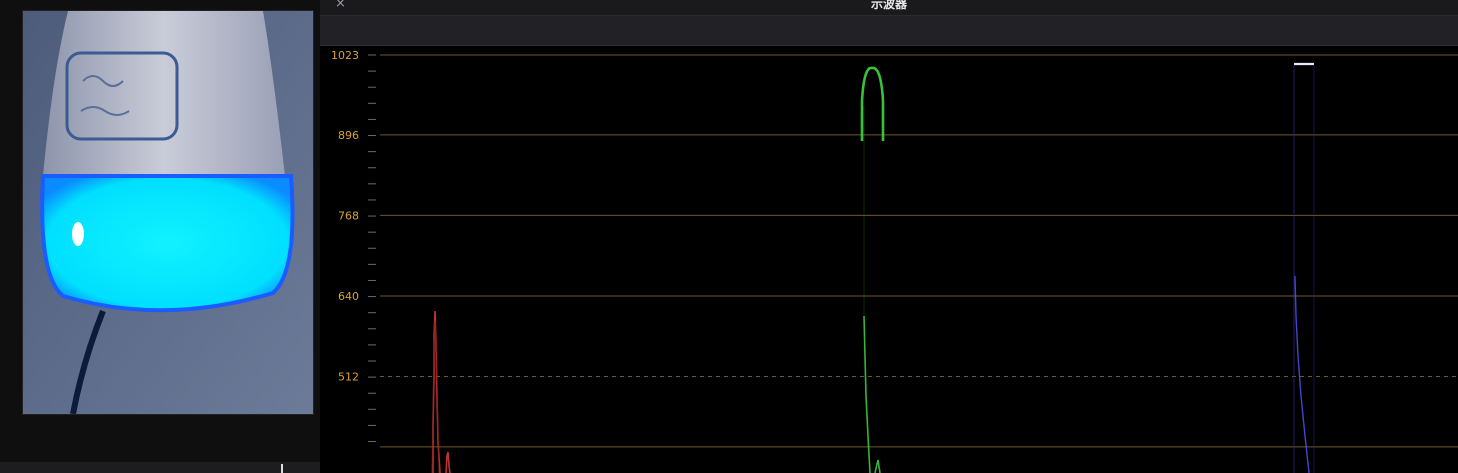 The height and width of the screenshot is (473, 1458). Describe the element at coordinates (1302, 374) in the screenshot. I see `blue-channel-trace` at that location.